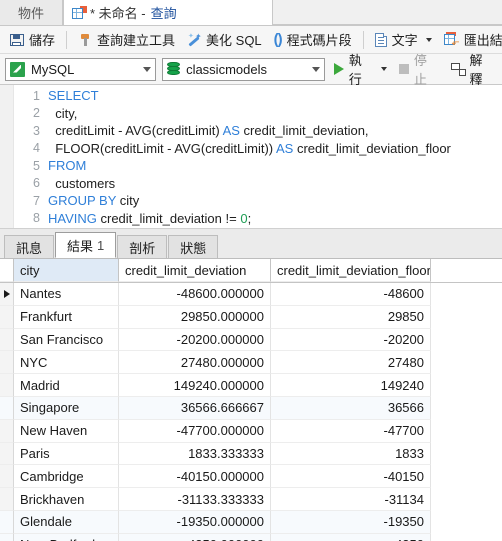 The width and height of the screenshot is (502, 541). What do you see at coordinates (360, 69) in the screenshot?
I see `execute-button: 執行` at bounding box center [360, 69].